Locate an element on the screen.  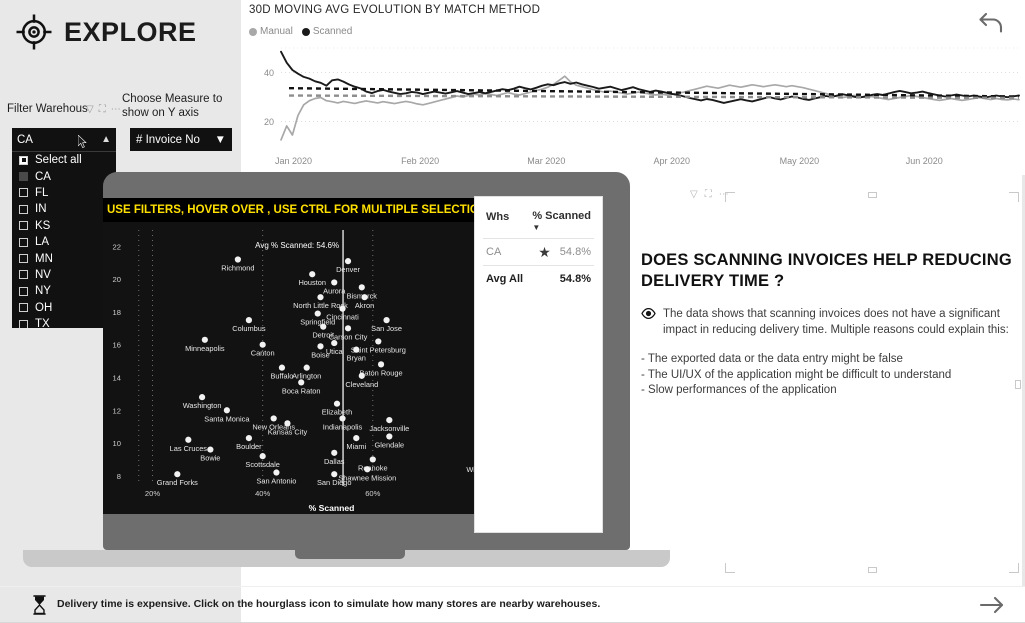
svg-text: Cincinnati is located at coordinates (342, 317).